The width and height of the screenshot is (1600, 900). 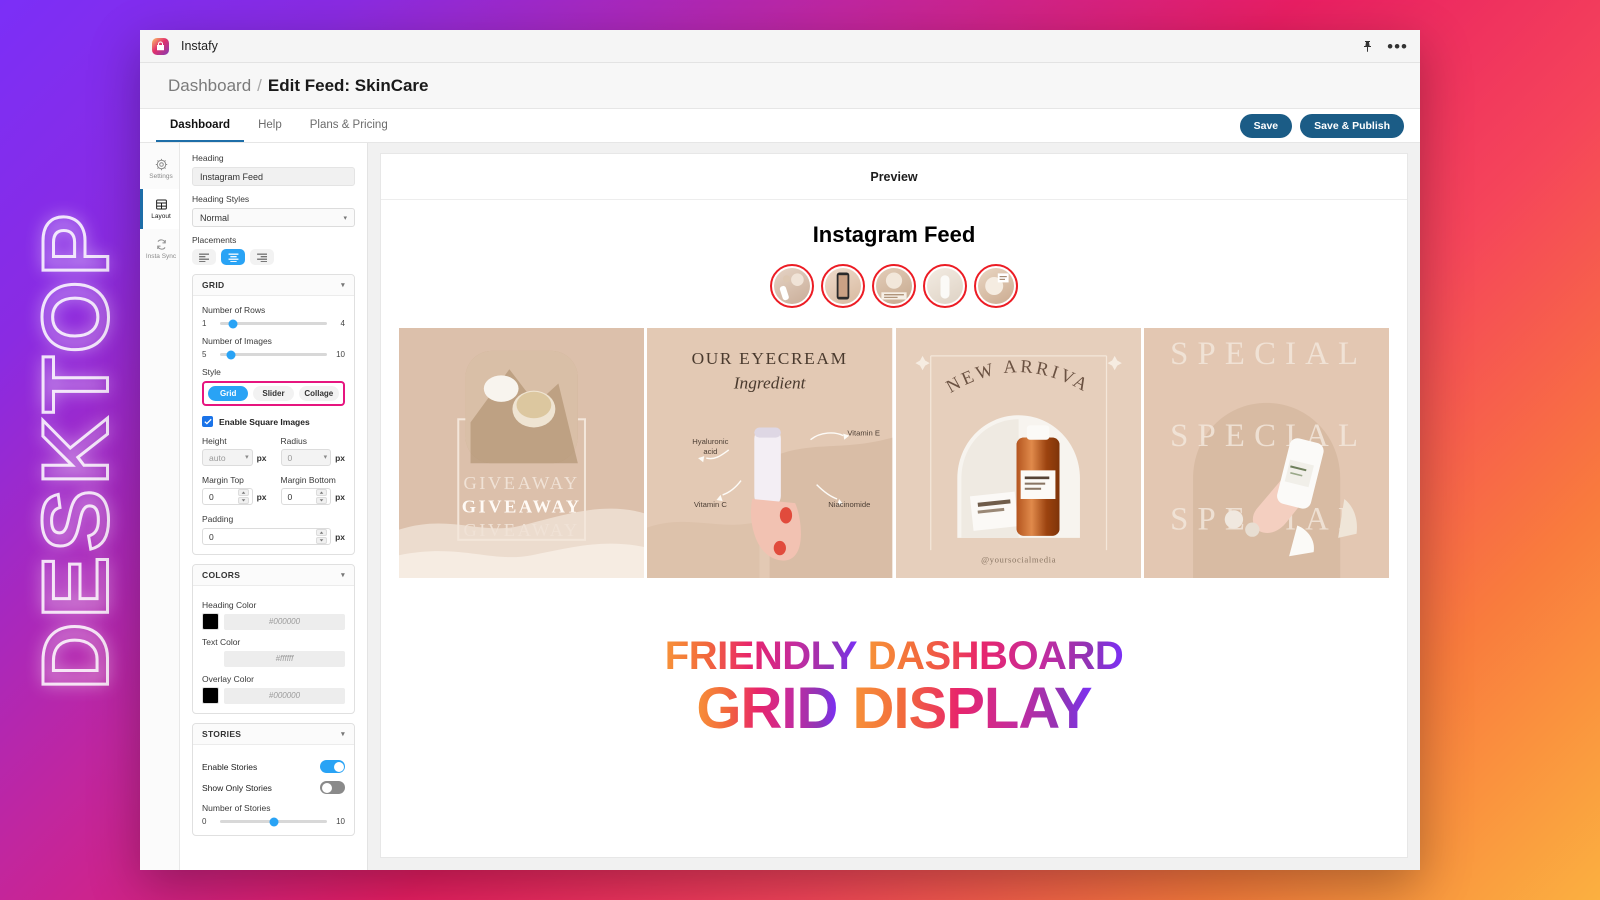 What do you see at coordinates (262, 257) in the screenshot?
I see `align-right-icon` at bounding box center [262, 257].